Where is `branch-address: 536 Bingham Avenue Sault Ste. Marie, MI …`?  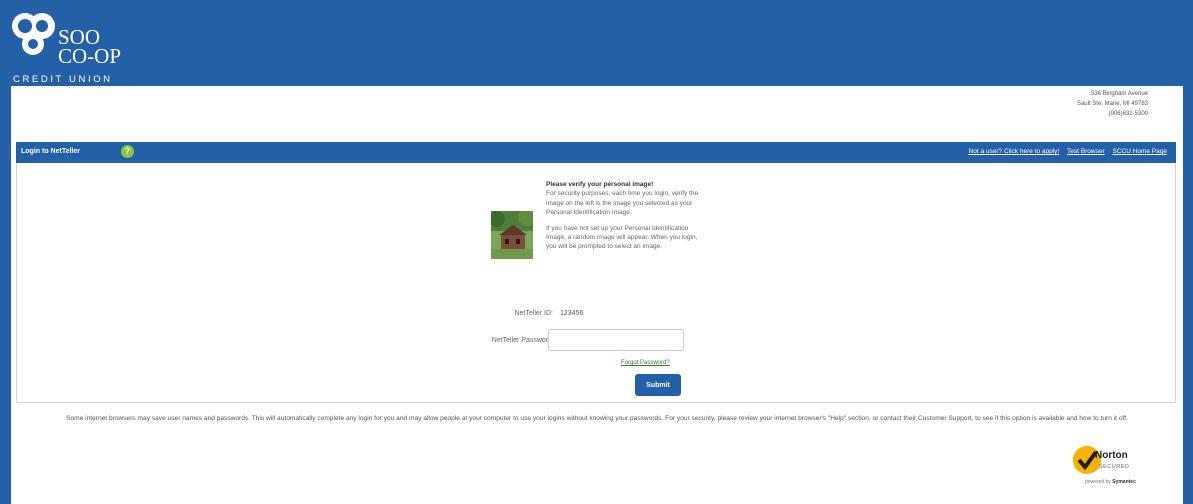 branch-address: 536 Bingham Avenue Sault Ste. Marie, MI … is located at coordinates (1112, 104).